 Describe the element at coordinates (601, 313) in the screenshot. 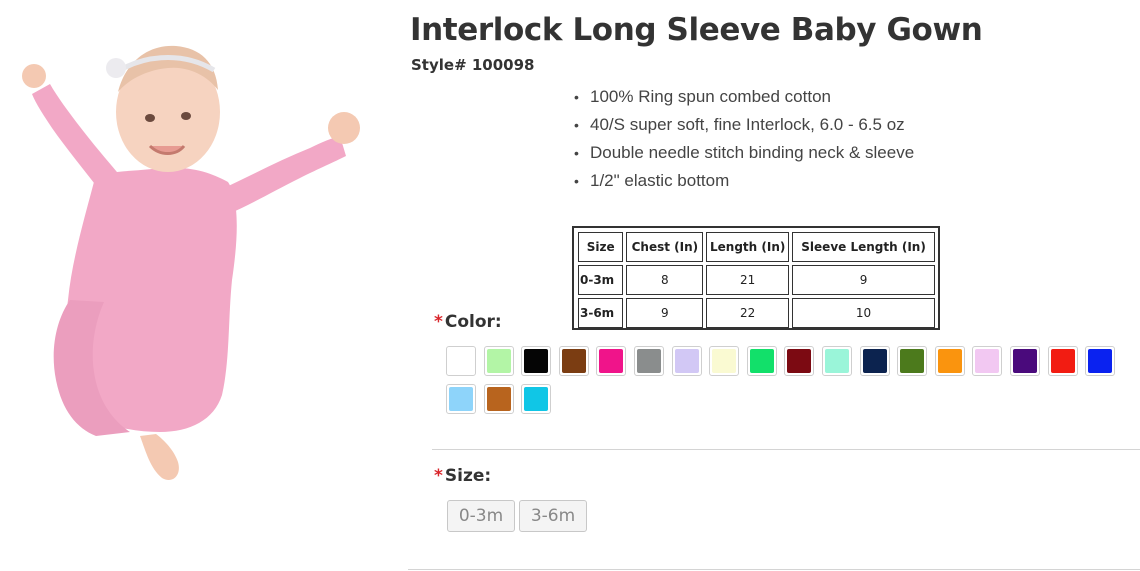

I see `size-chart-cell: 3-6m` at that location.